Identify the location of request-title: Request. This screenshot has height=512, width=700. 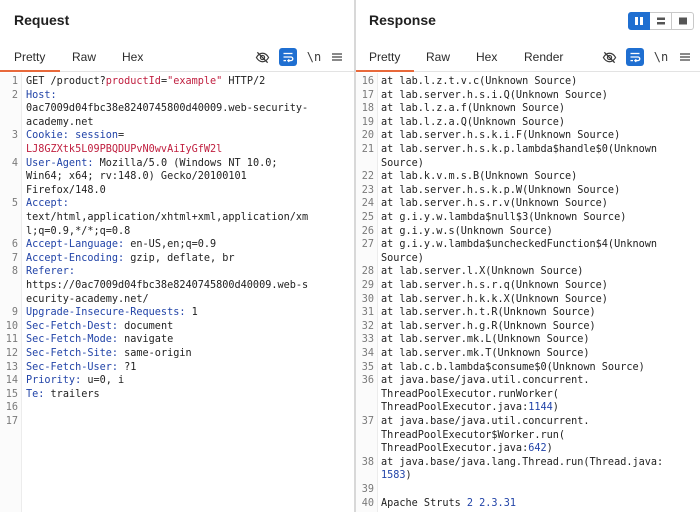
(42, 20).